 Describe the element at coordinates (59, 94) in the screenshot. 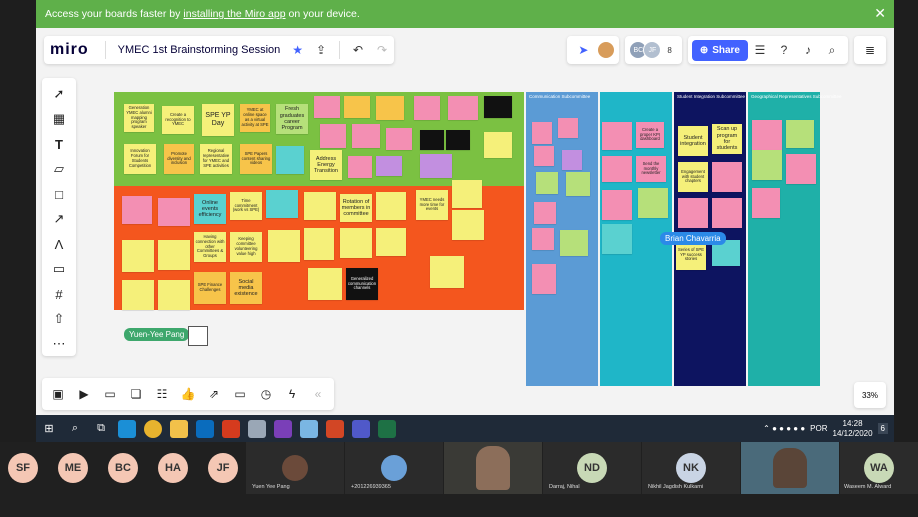

I see `select-cursor-icon: ➚` at that location.